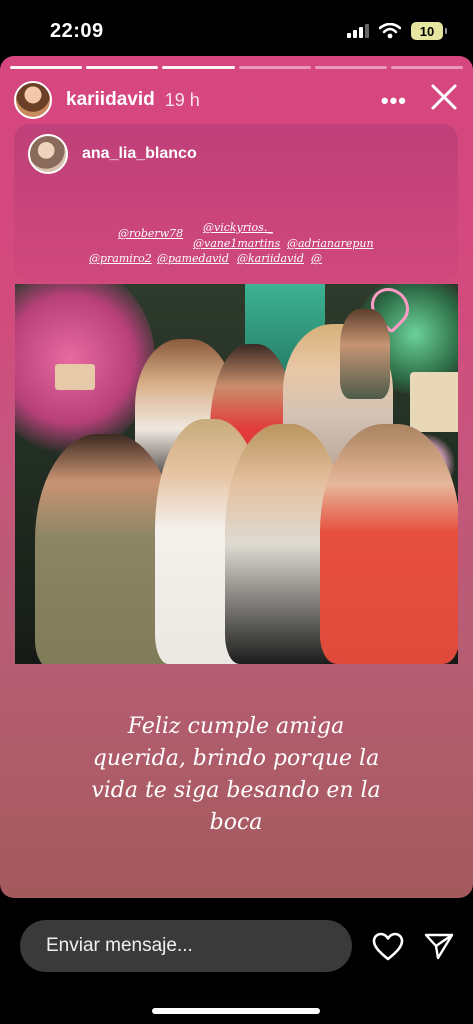 This screenshot has height=1024, width=473. I want to click on send-icon, so click(439, 946).